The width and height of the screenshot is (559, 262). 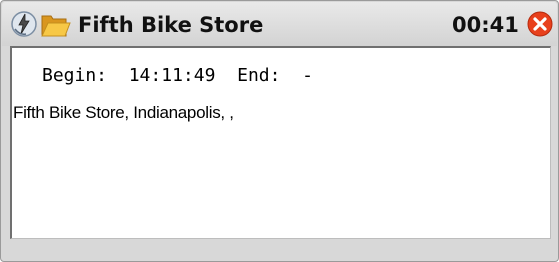 What do you see at coordinates (485, 25) in the screenshot?
I see `elapsed-timer: 00:41` at bounding box center [485, 25].